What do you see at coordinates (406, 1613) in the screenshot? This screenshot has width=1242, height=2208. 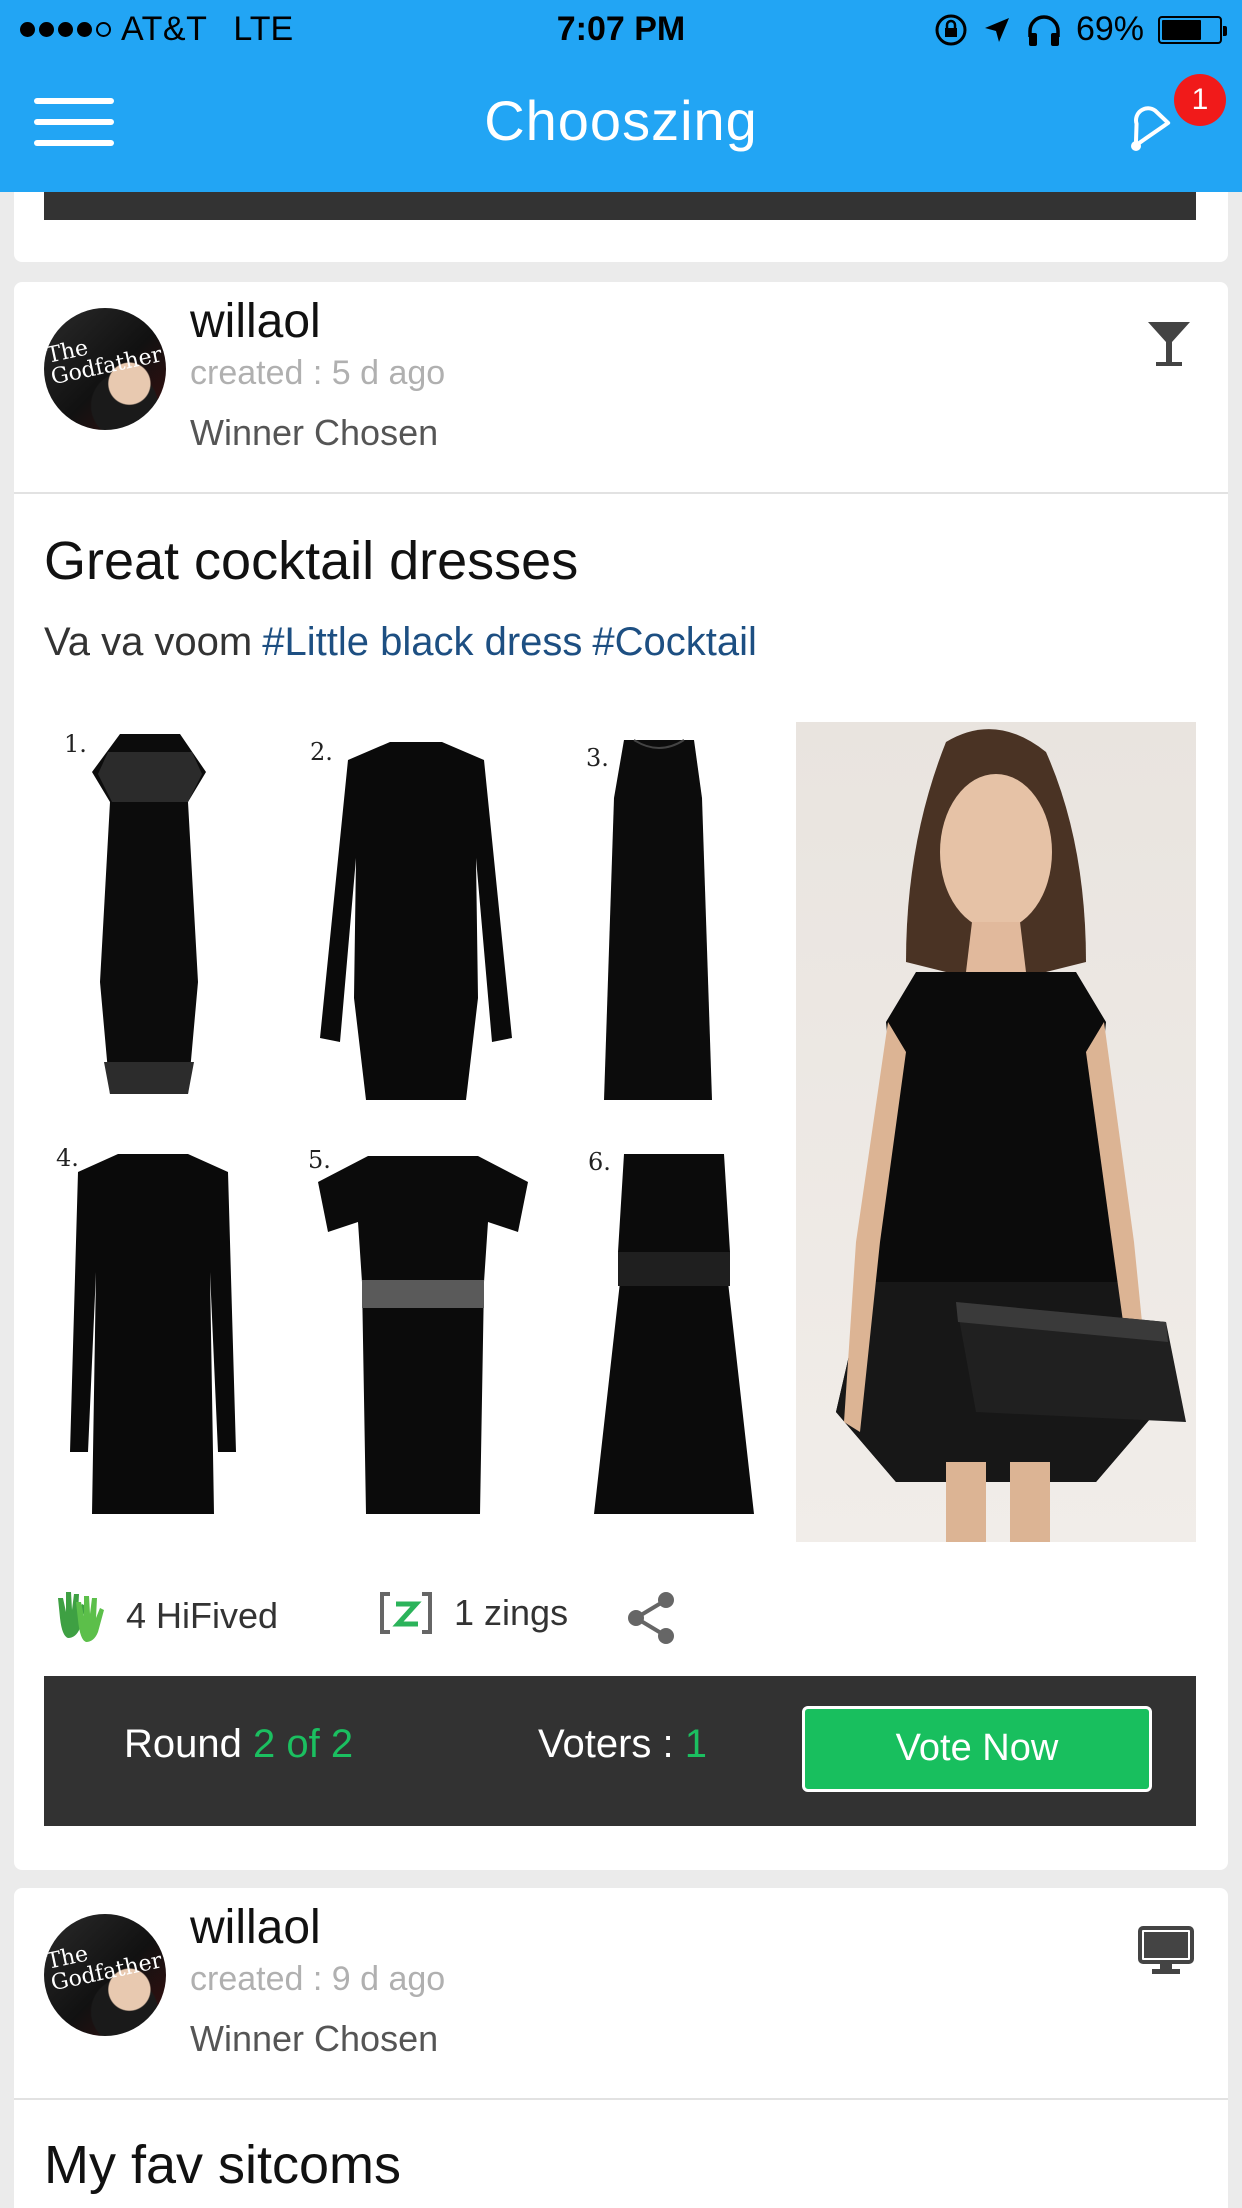 I see `zing-icon` at bounding box center [406, 1613].